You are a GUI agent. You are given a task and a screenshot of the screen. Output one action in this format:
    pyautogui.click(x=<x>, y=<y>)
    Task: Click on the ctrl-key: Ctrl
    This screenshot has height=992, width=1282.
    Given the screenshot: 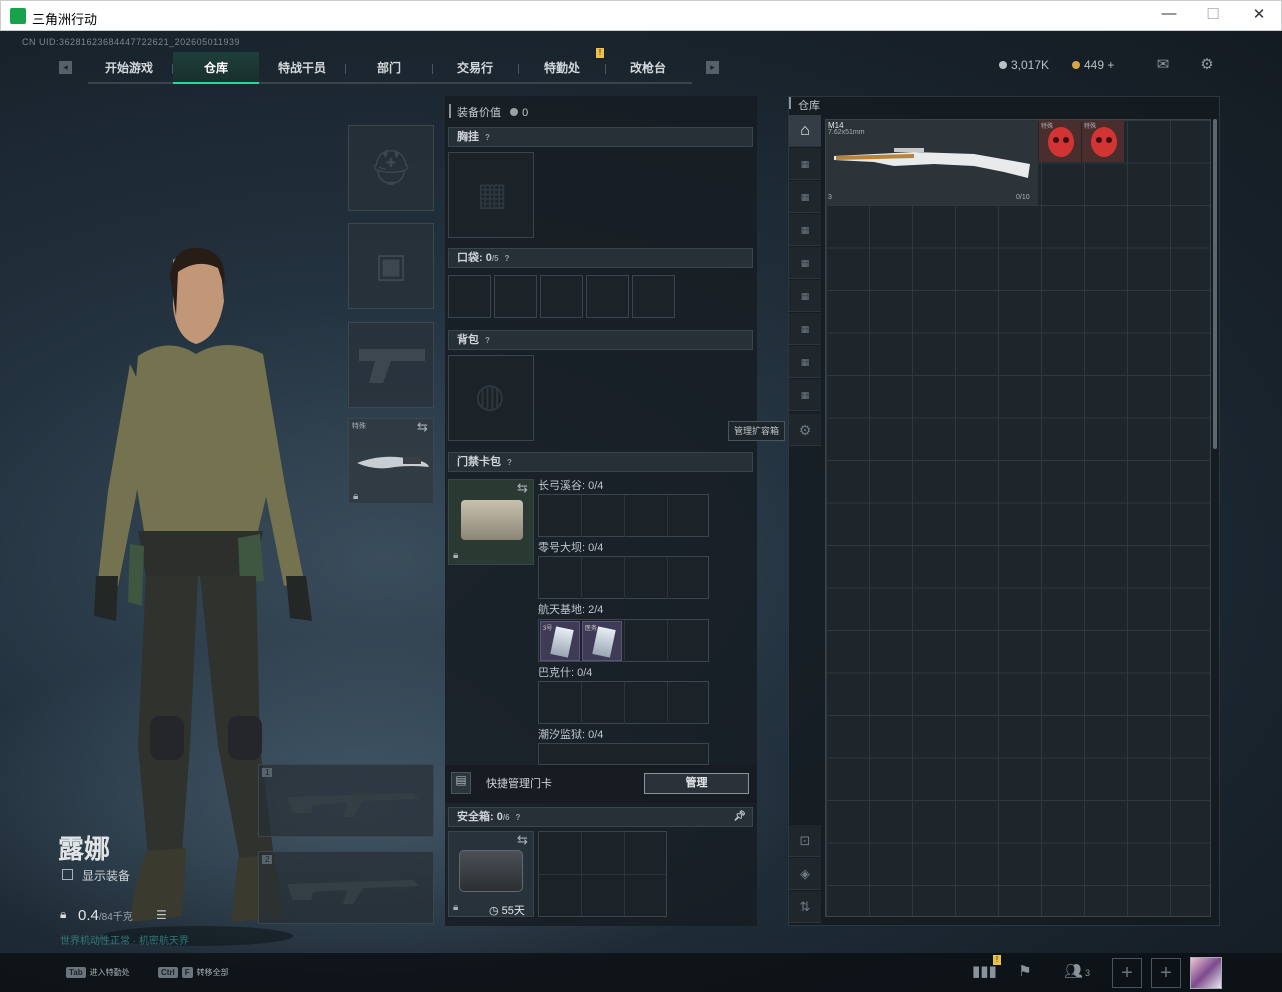 What is the action you would take?
    pyautogui.click(x=168, y=972)
    